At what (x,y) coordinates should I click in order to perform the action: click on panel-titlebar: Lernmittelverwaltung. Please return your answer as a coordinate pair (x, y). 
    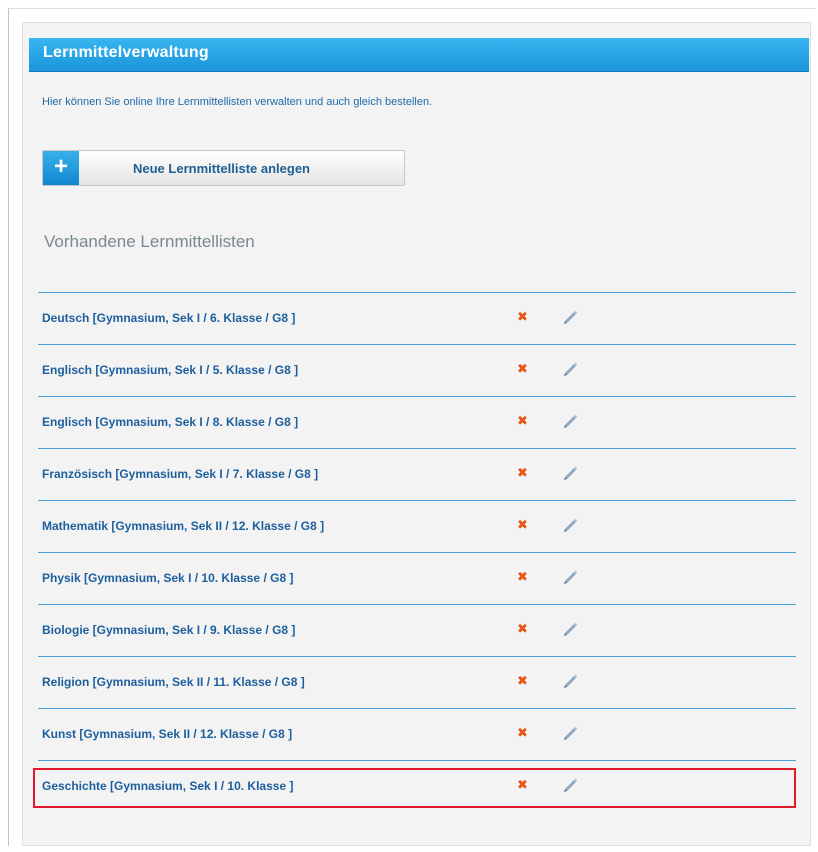
    Looking at the image, I should click on (419, 55).